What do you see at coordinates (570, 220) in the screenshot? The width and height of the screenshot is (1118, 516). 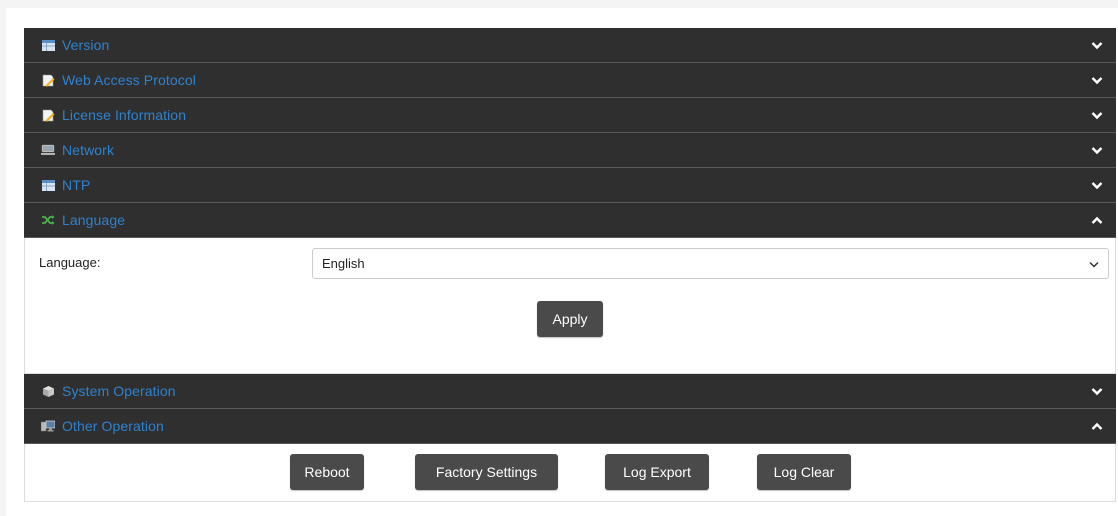 I see `section-header-language: Language` at bounding box center [570, 220].